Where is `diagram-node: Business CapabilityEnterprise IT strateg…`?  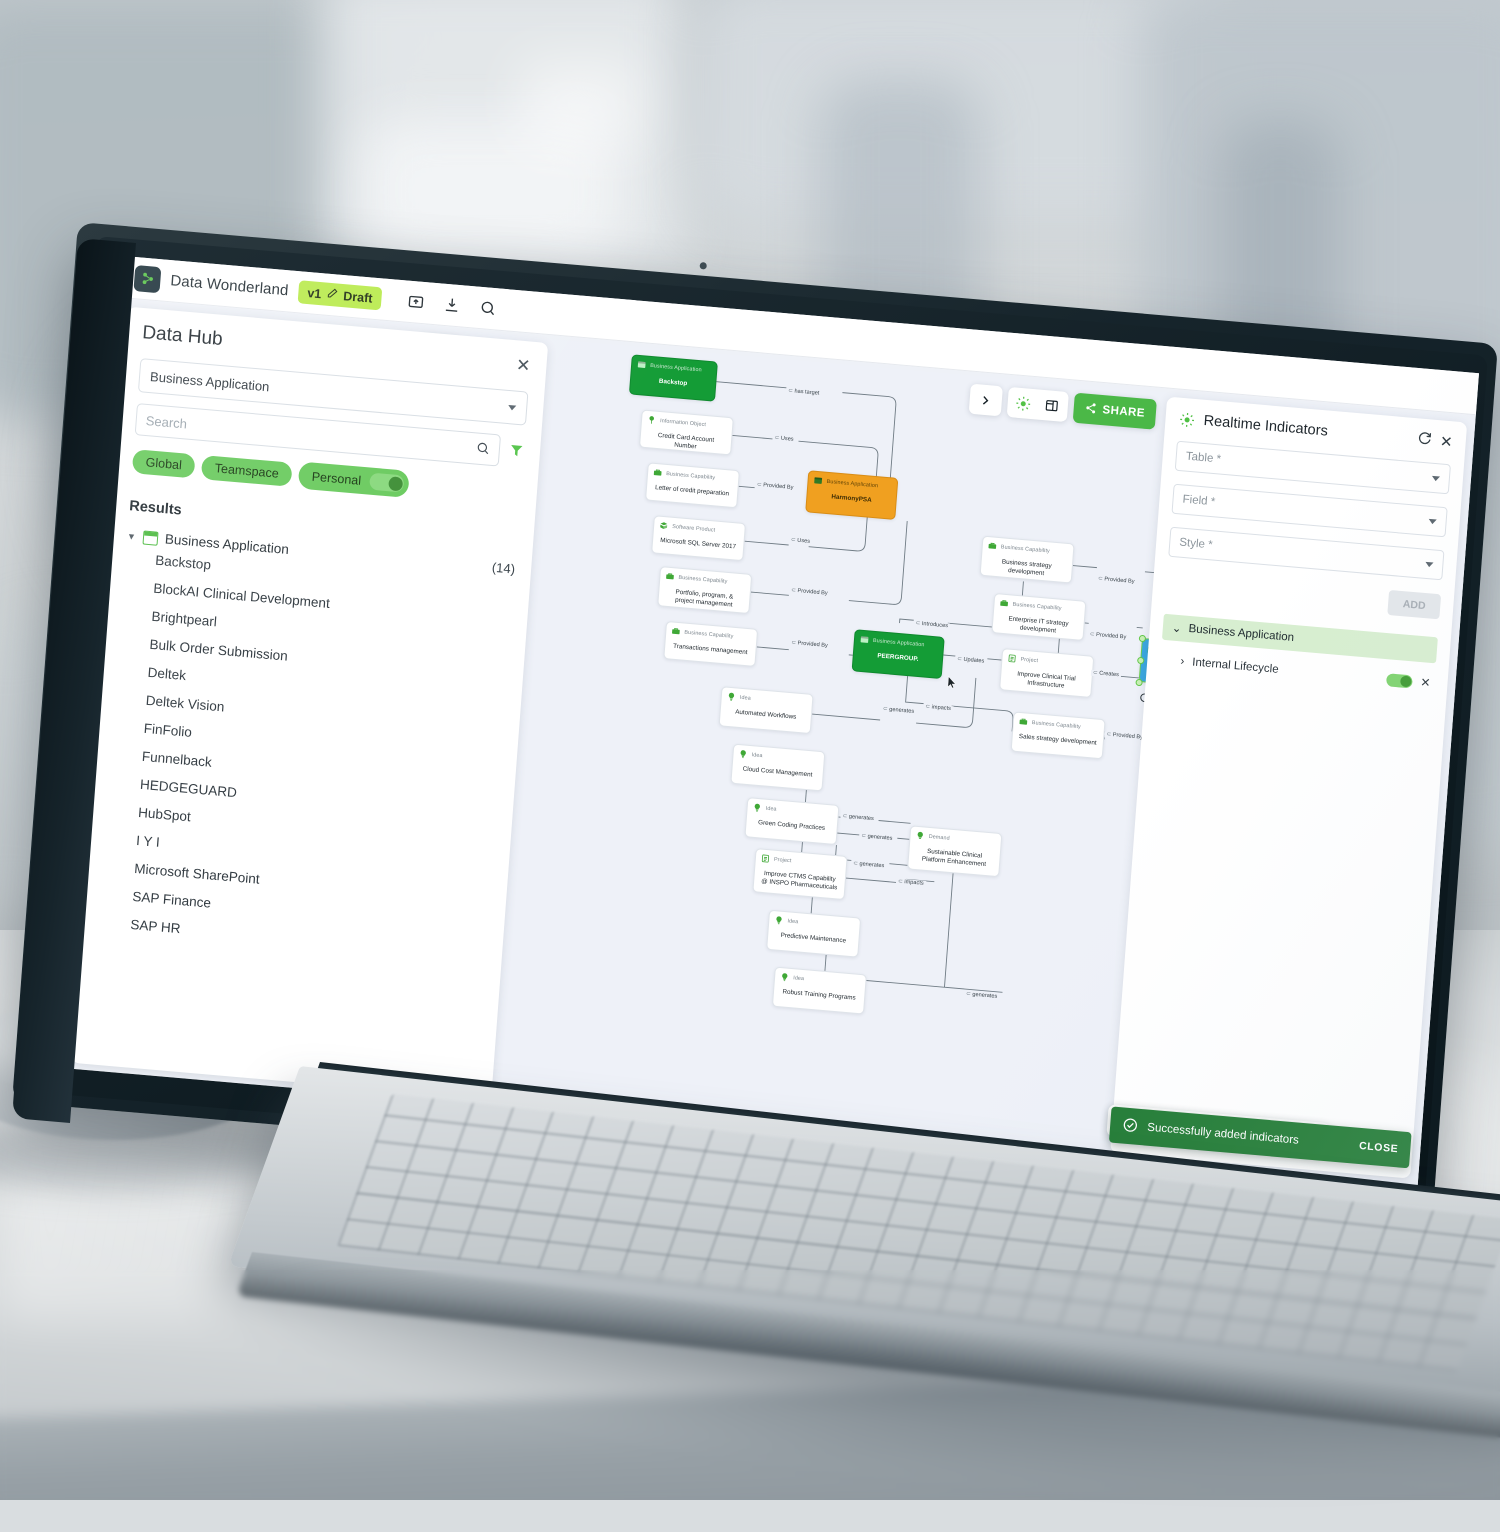 diagram-node: Business CapabilityEnterprise IT strateg… is located at coordinates (1038, 617).